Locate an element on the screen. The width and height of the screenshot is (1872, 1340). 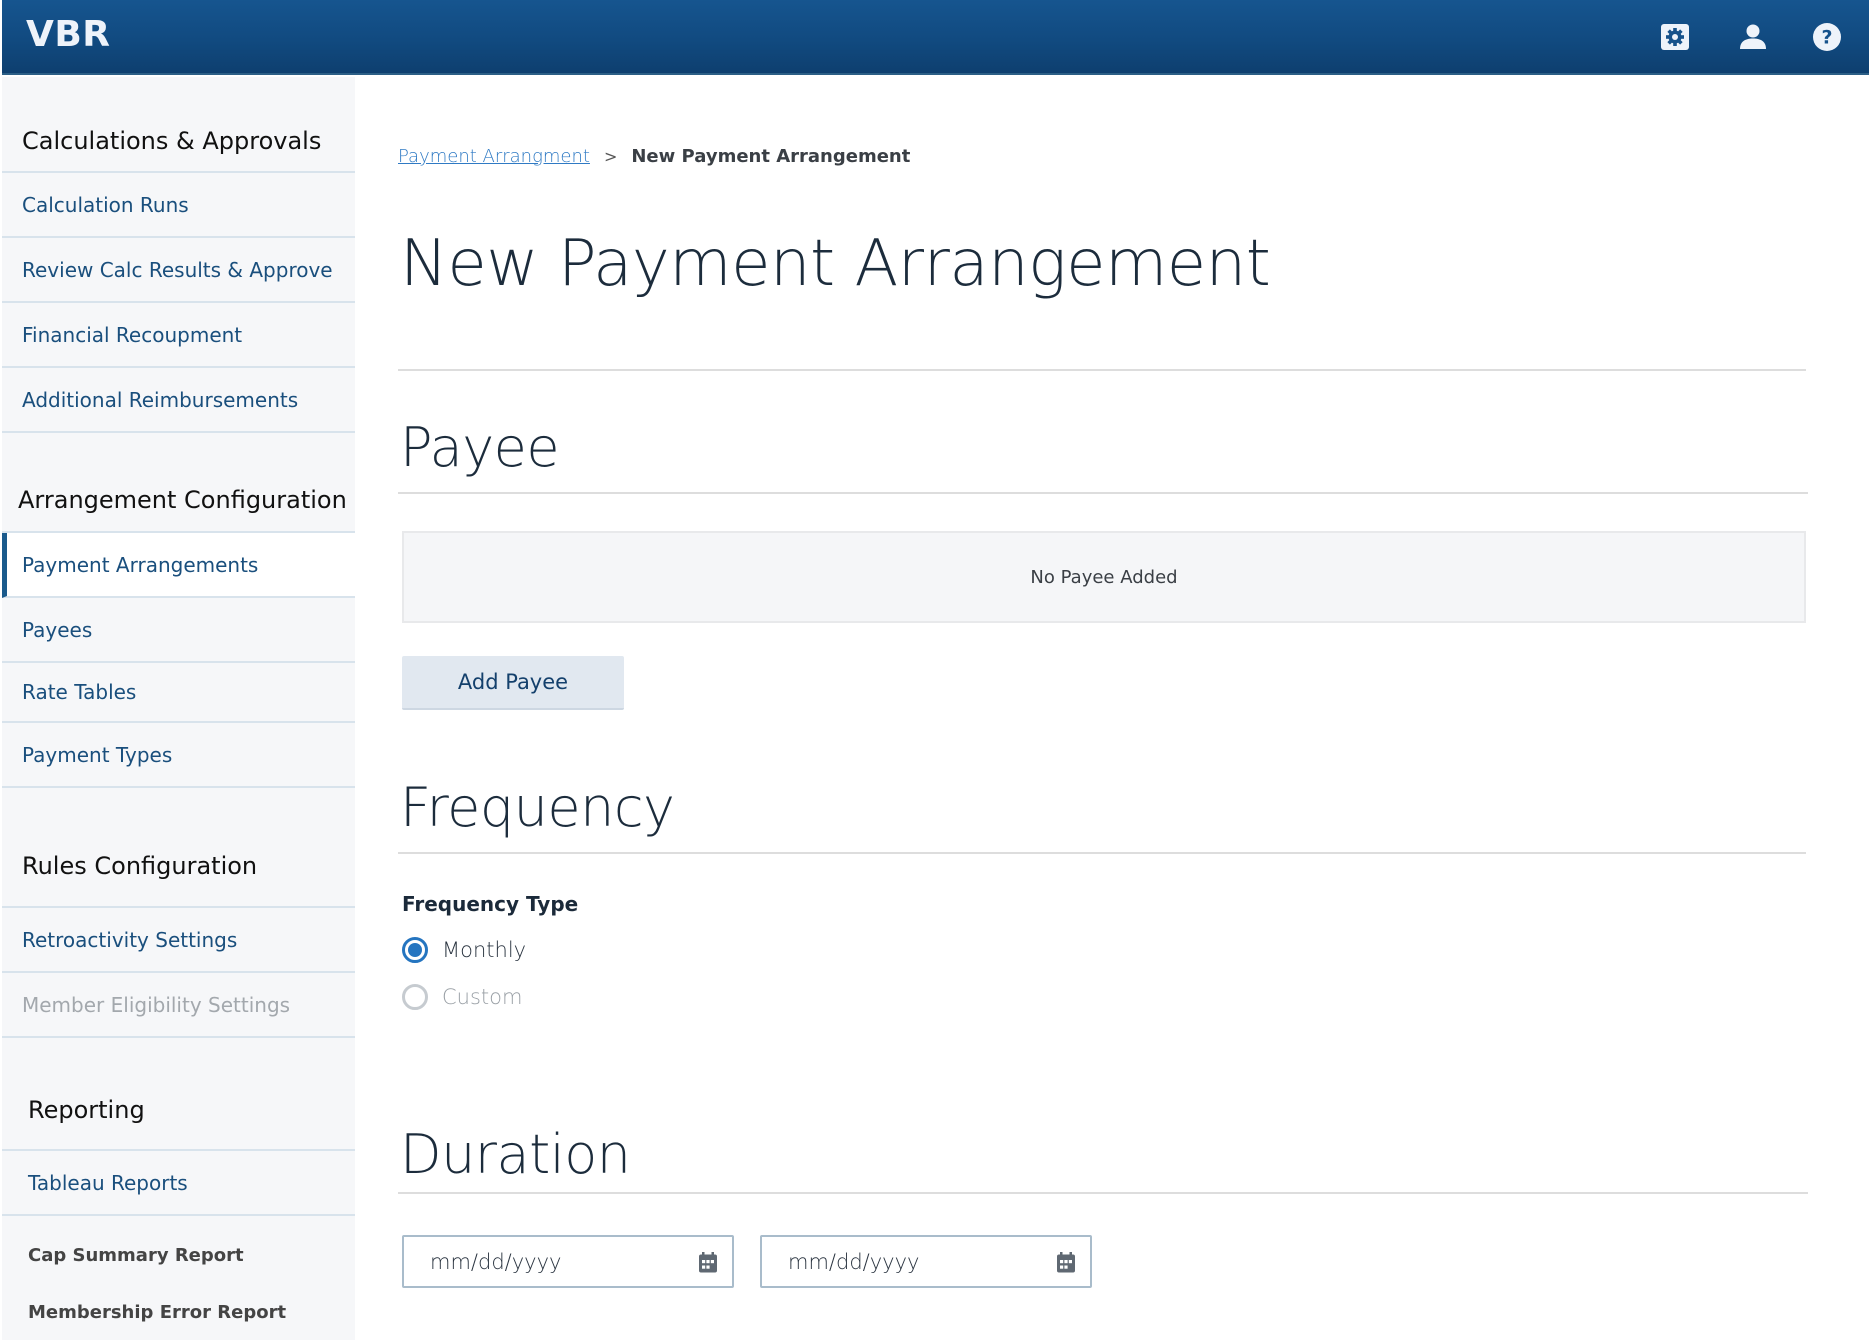
frequency-option-custom: Custom is located at coordinates (462, 997).